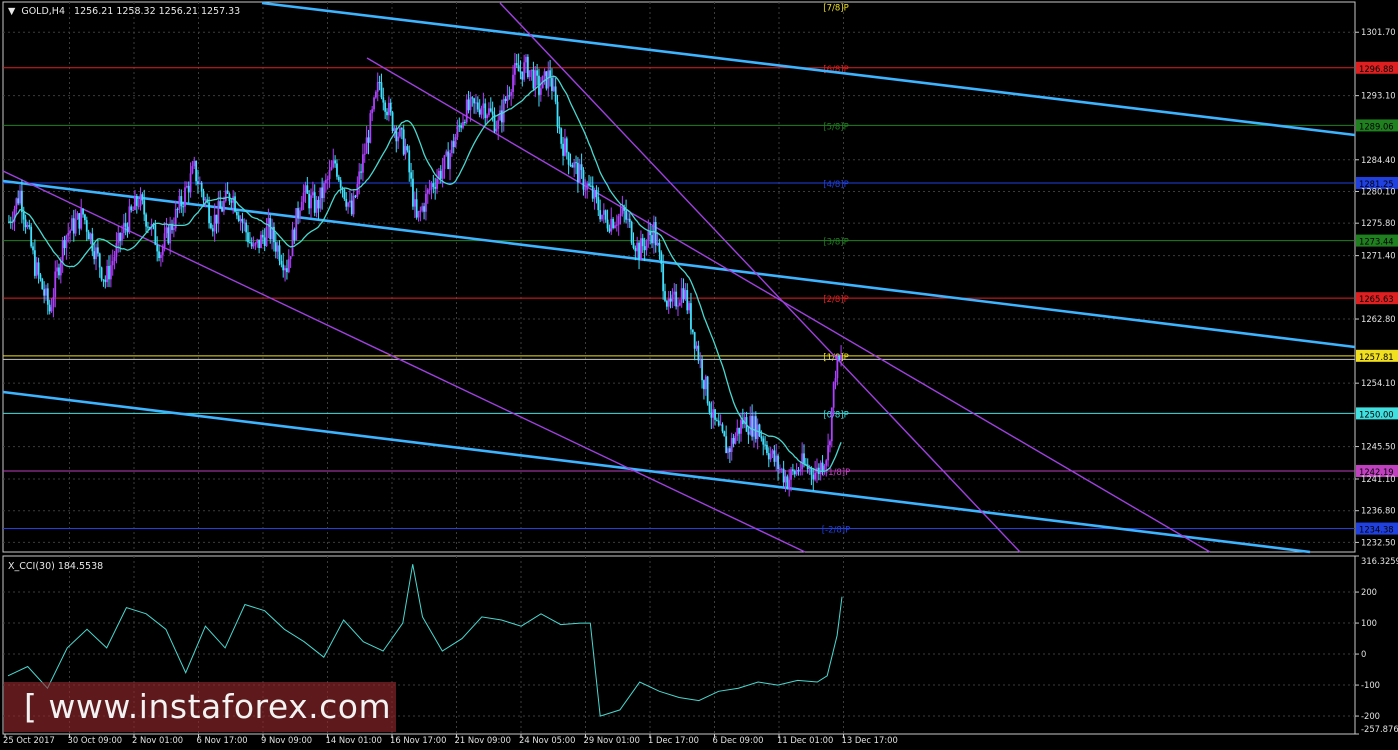  Describe the element at coordinates (12, 11) in the screenshot. I see `dropdown-icon: ▼` at that location.